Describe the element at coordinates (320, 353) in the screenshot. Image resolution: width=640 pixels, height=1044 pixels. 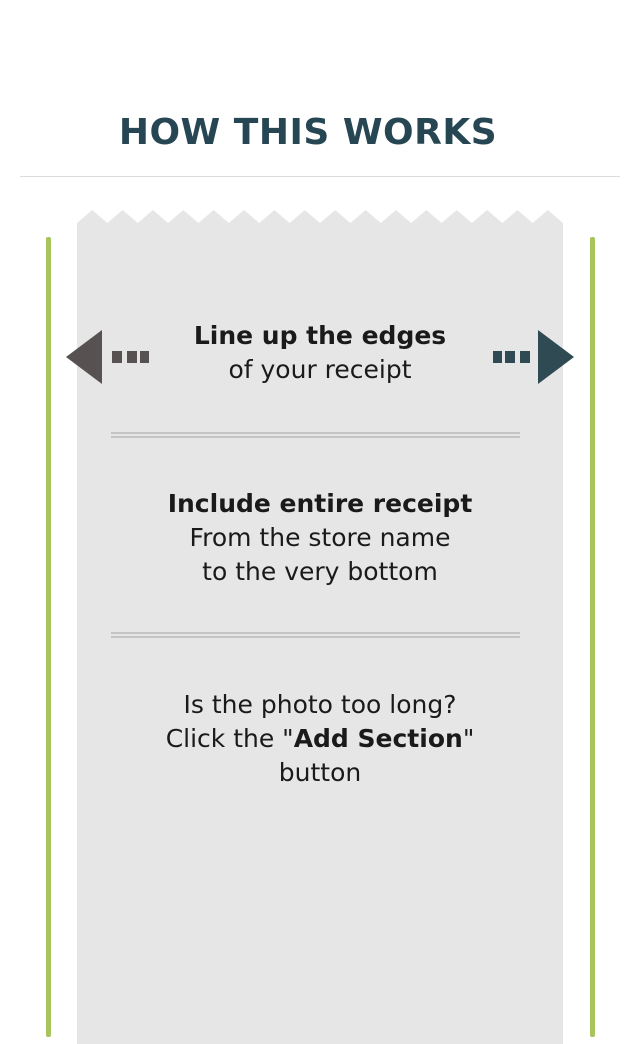
I see `step-line-up-edges: Line up the edges of your receipt` at that location.